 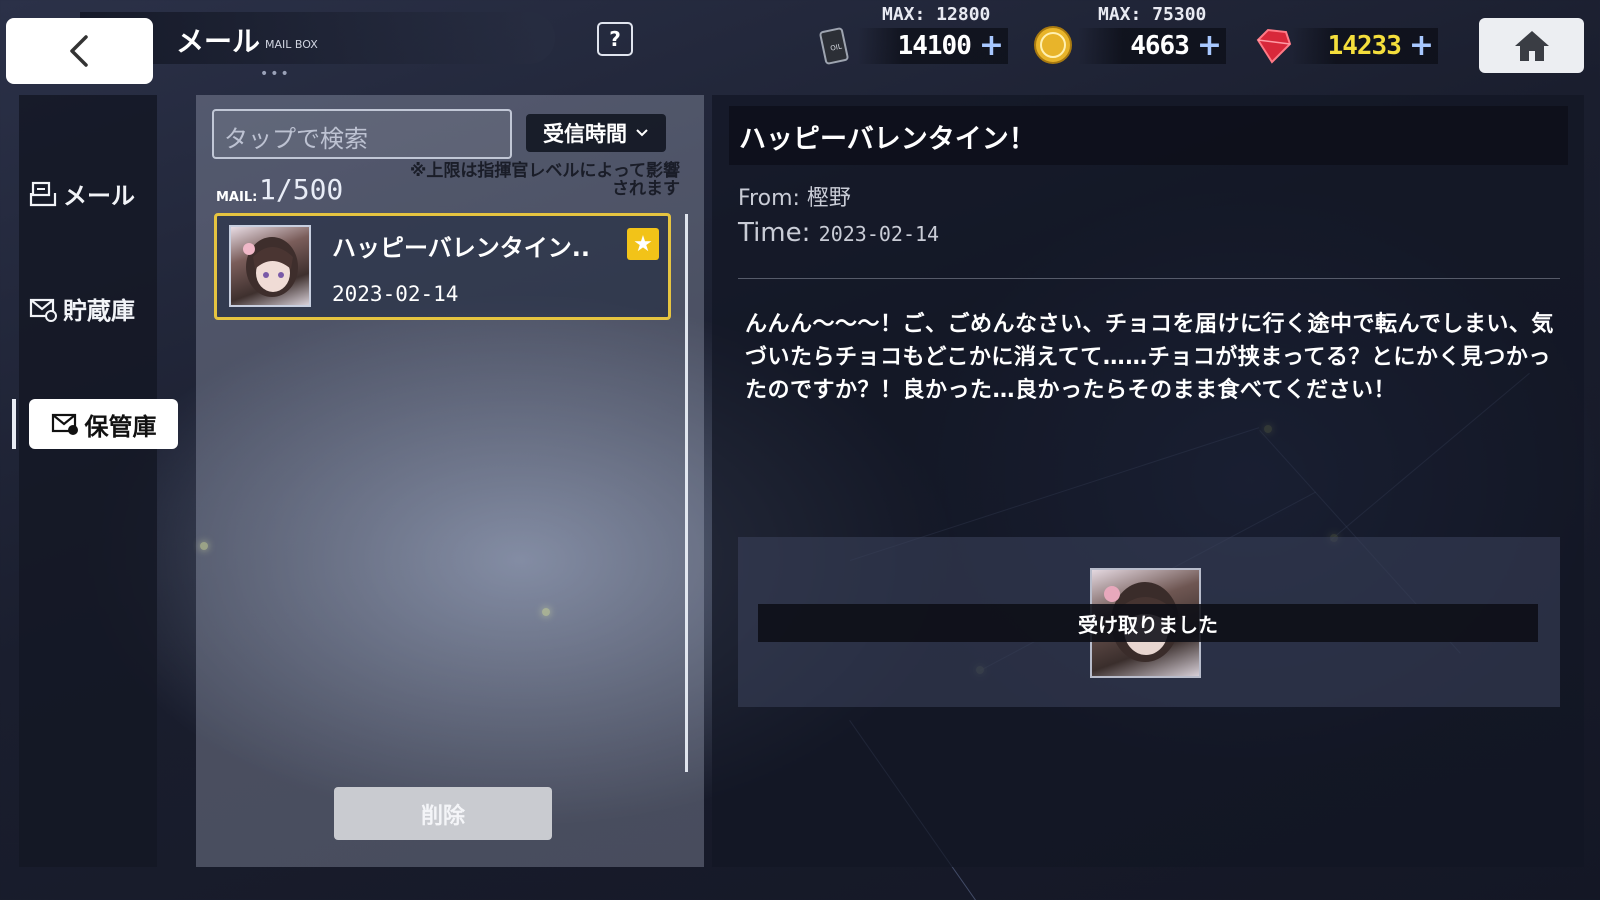 What do you see at coordinates (43, 193) in the screenshot?
I see `mail-inbox-icon` at bounding box center [43, 193].